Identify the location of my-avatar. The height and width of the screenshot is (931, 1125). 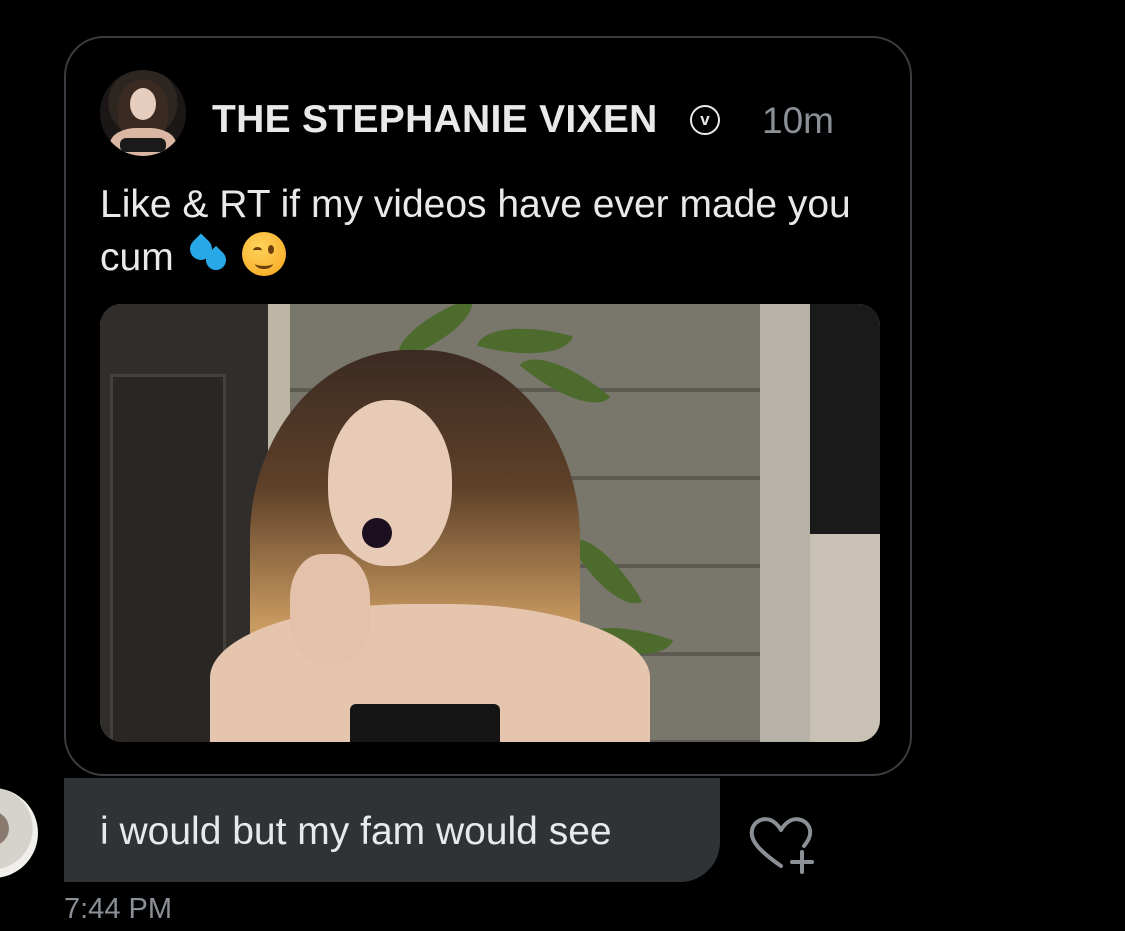
(19, 833).